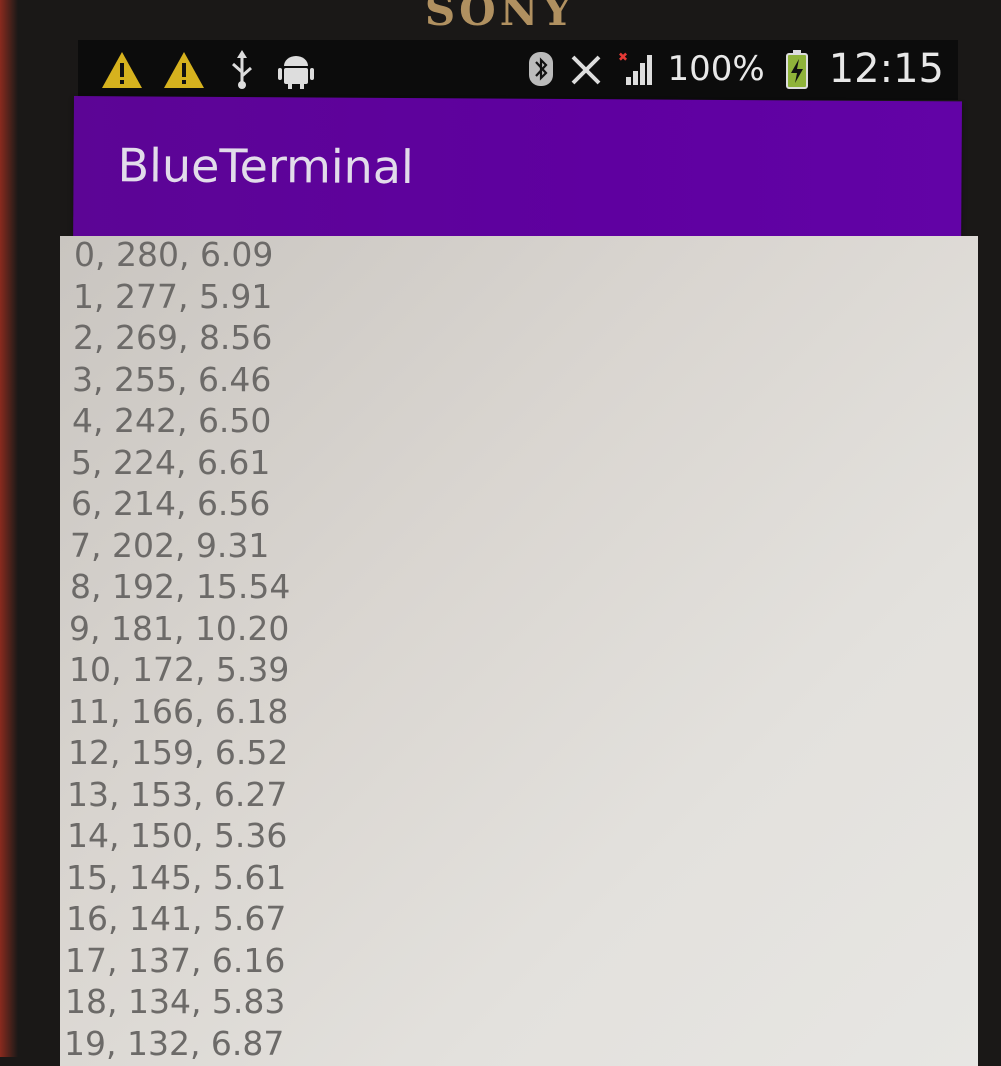 Image resolution: width=1001 pixels, height=1066 pixels. I want to click on phone-bezel, so click(9, 528).